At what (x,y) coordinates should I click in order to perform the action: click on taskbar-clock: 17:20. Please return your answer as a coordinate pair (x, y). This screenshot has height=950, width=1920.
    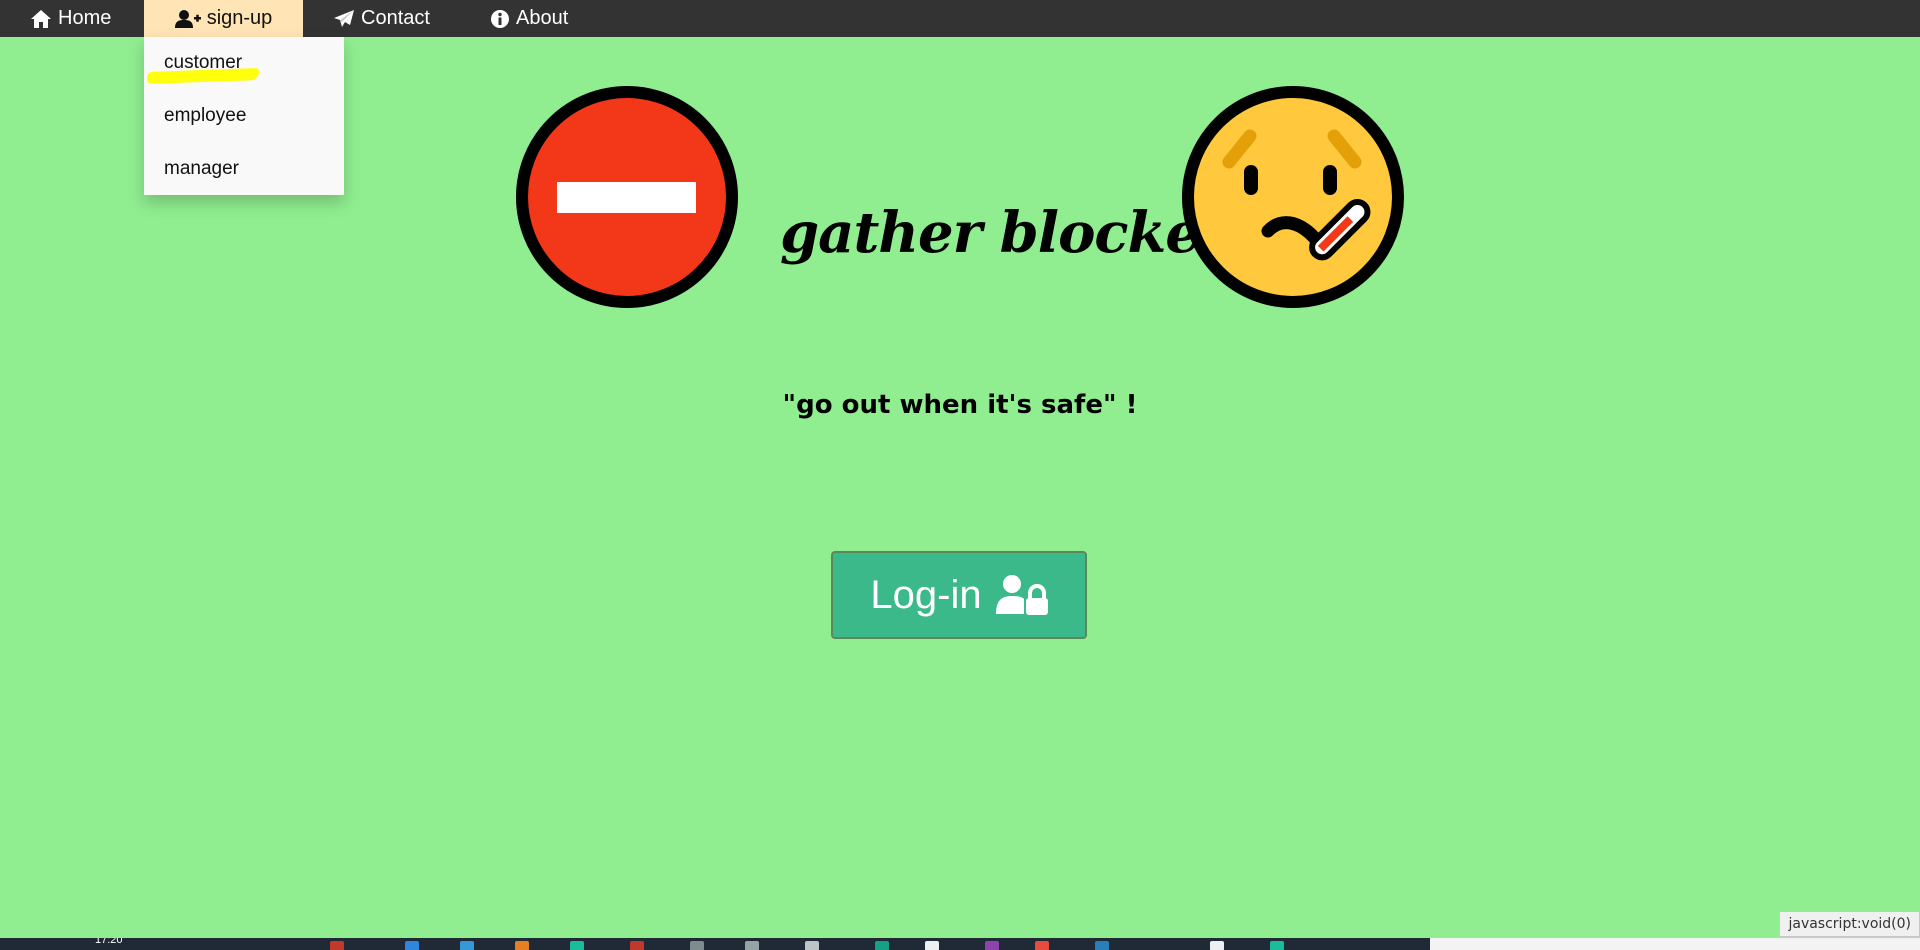
    Looking at the image, I should click on (109, 942).